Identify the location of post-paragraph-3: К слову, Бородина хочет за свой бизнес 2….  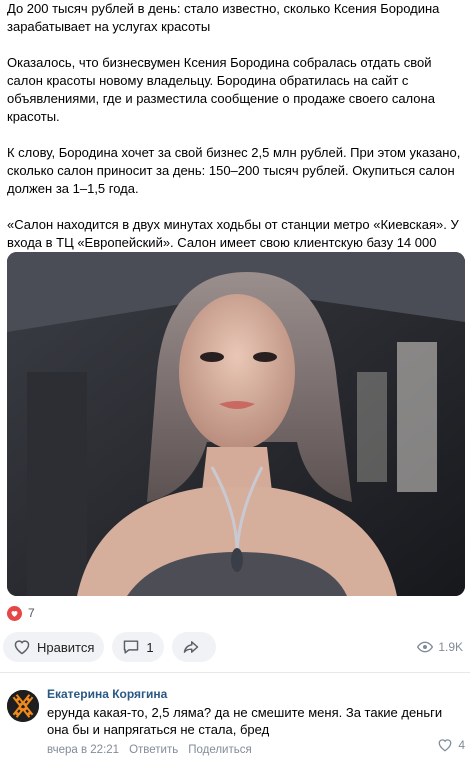
(234, 170).